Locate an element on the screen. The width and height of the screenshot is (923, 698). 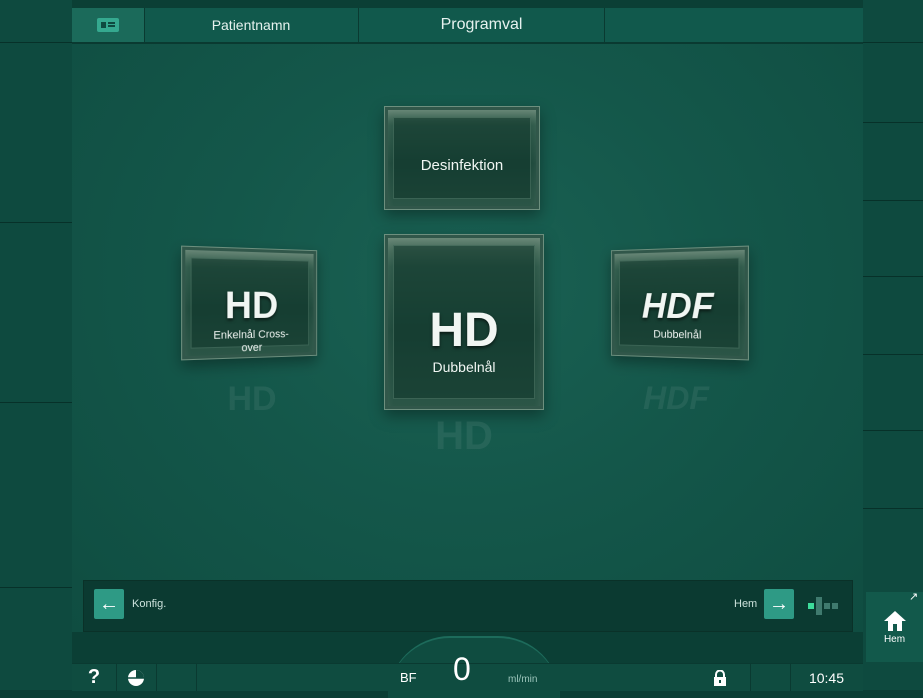
hd-single-needle-program-cube: HD Enkelnål Cross-over is located at coordinates (249, 303).